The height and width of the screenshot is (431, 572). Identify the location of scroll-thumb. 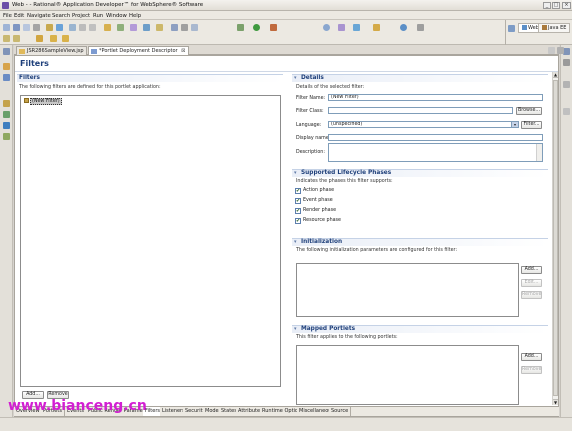
(555, 238).